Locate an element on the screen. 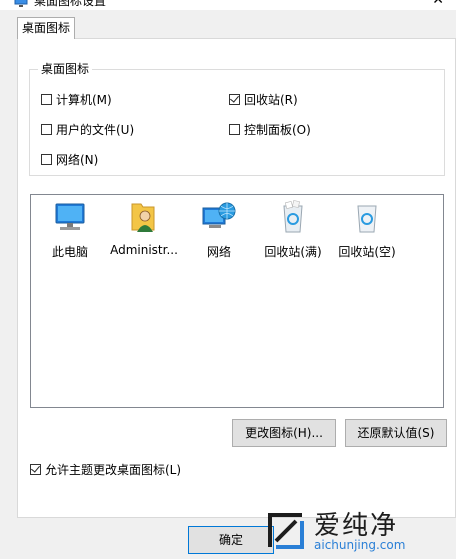 Image resolution: width=456 pixels, height=559 pixels. checkbox-control-panel: 控制面板(O) is located at coordinates (270, 129).